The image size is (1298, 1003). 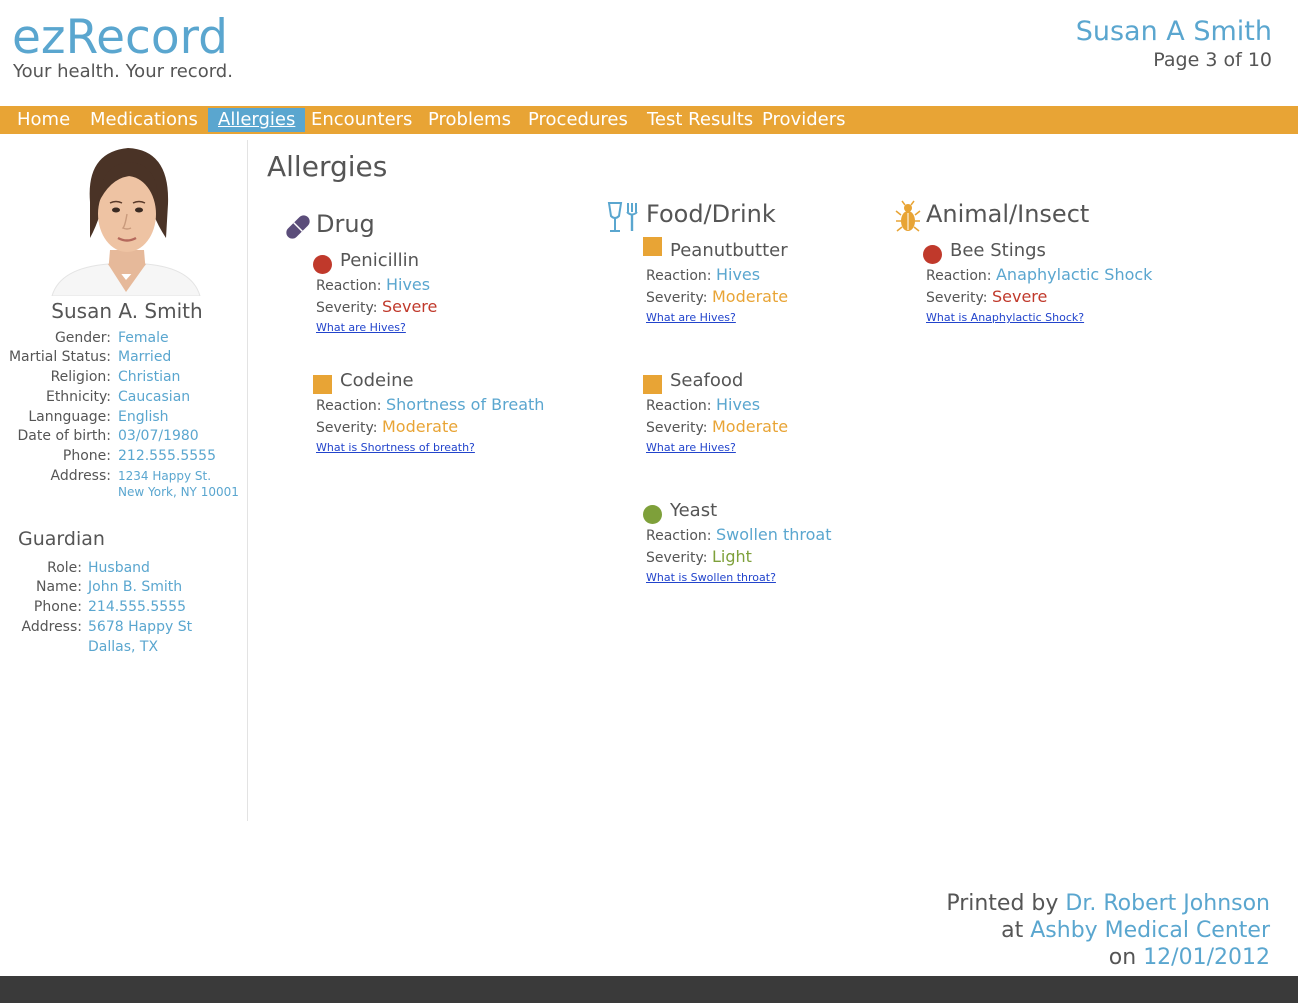 What do you see at coordinates (377, 380) in the screenshot?
I see `allergy-name: Codeine` at bounding box center [377, 380].